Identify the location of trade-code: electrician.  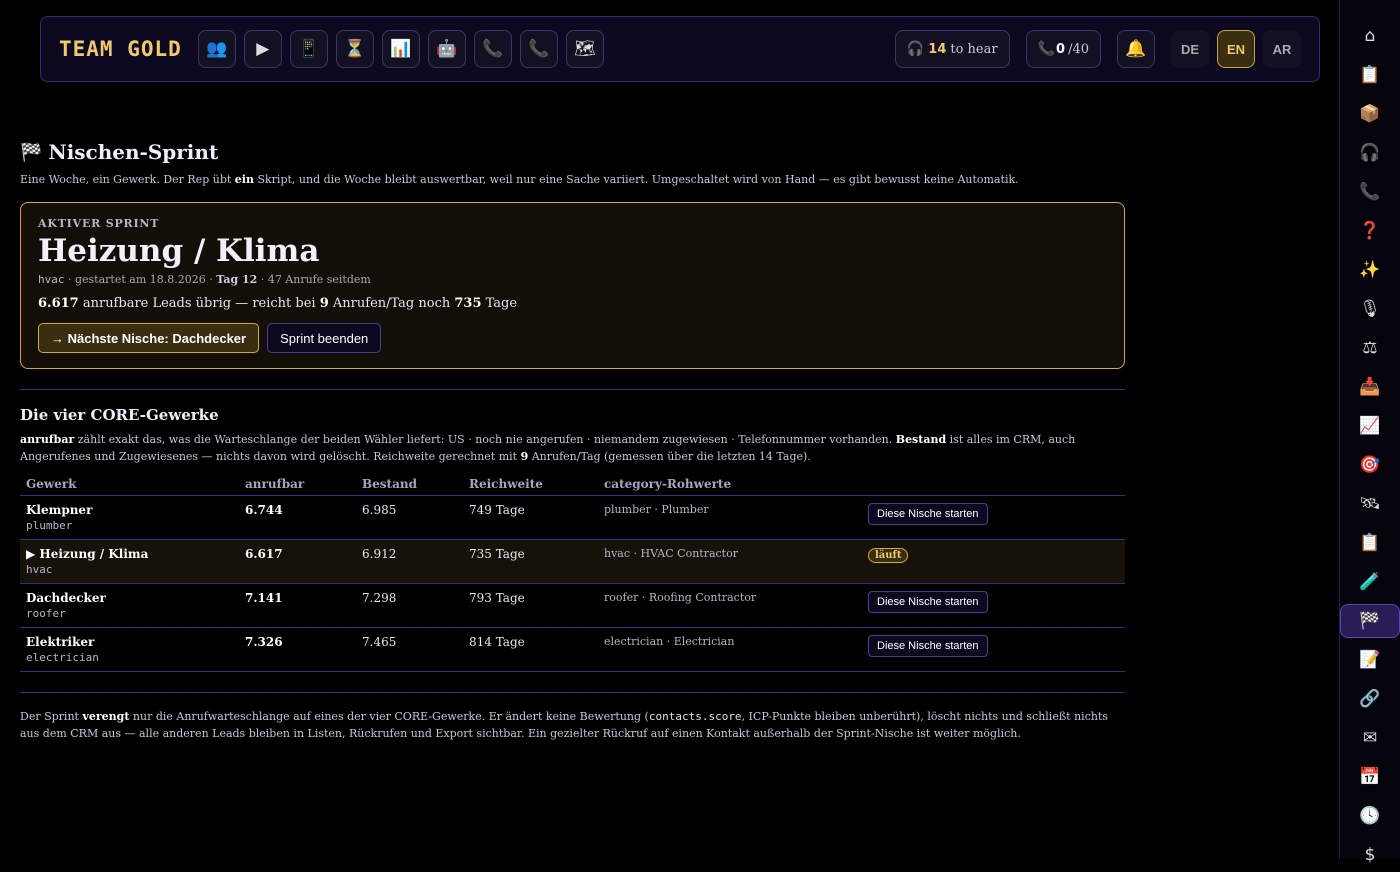
(62, 658).